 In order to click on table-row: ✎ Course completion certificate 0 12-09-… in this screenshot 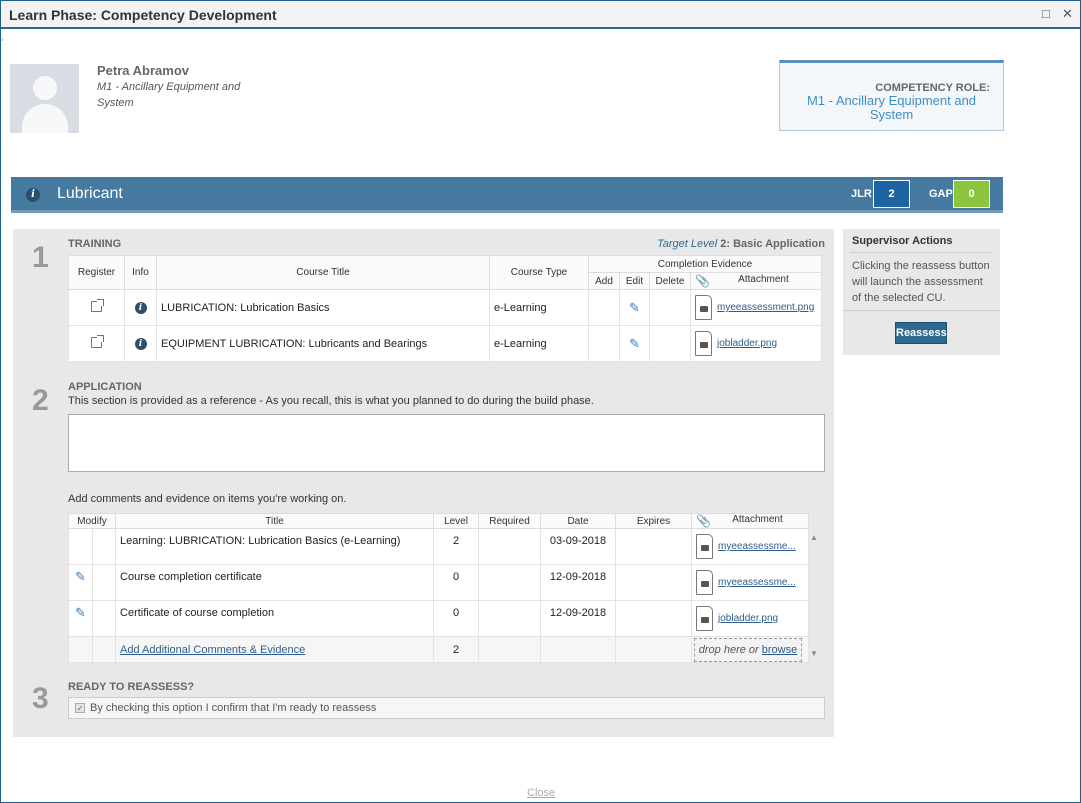, I will do `click(439, 582)`.